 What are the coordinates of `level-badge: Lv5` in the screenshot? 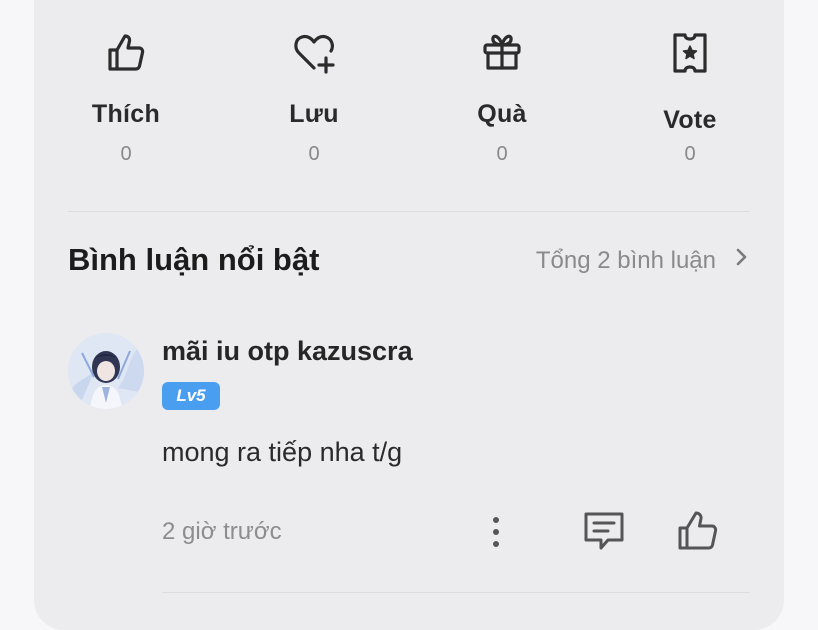 It's located at (191, 396).